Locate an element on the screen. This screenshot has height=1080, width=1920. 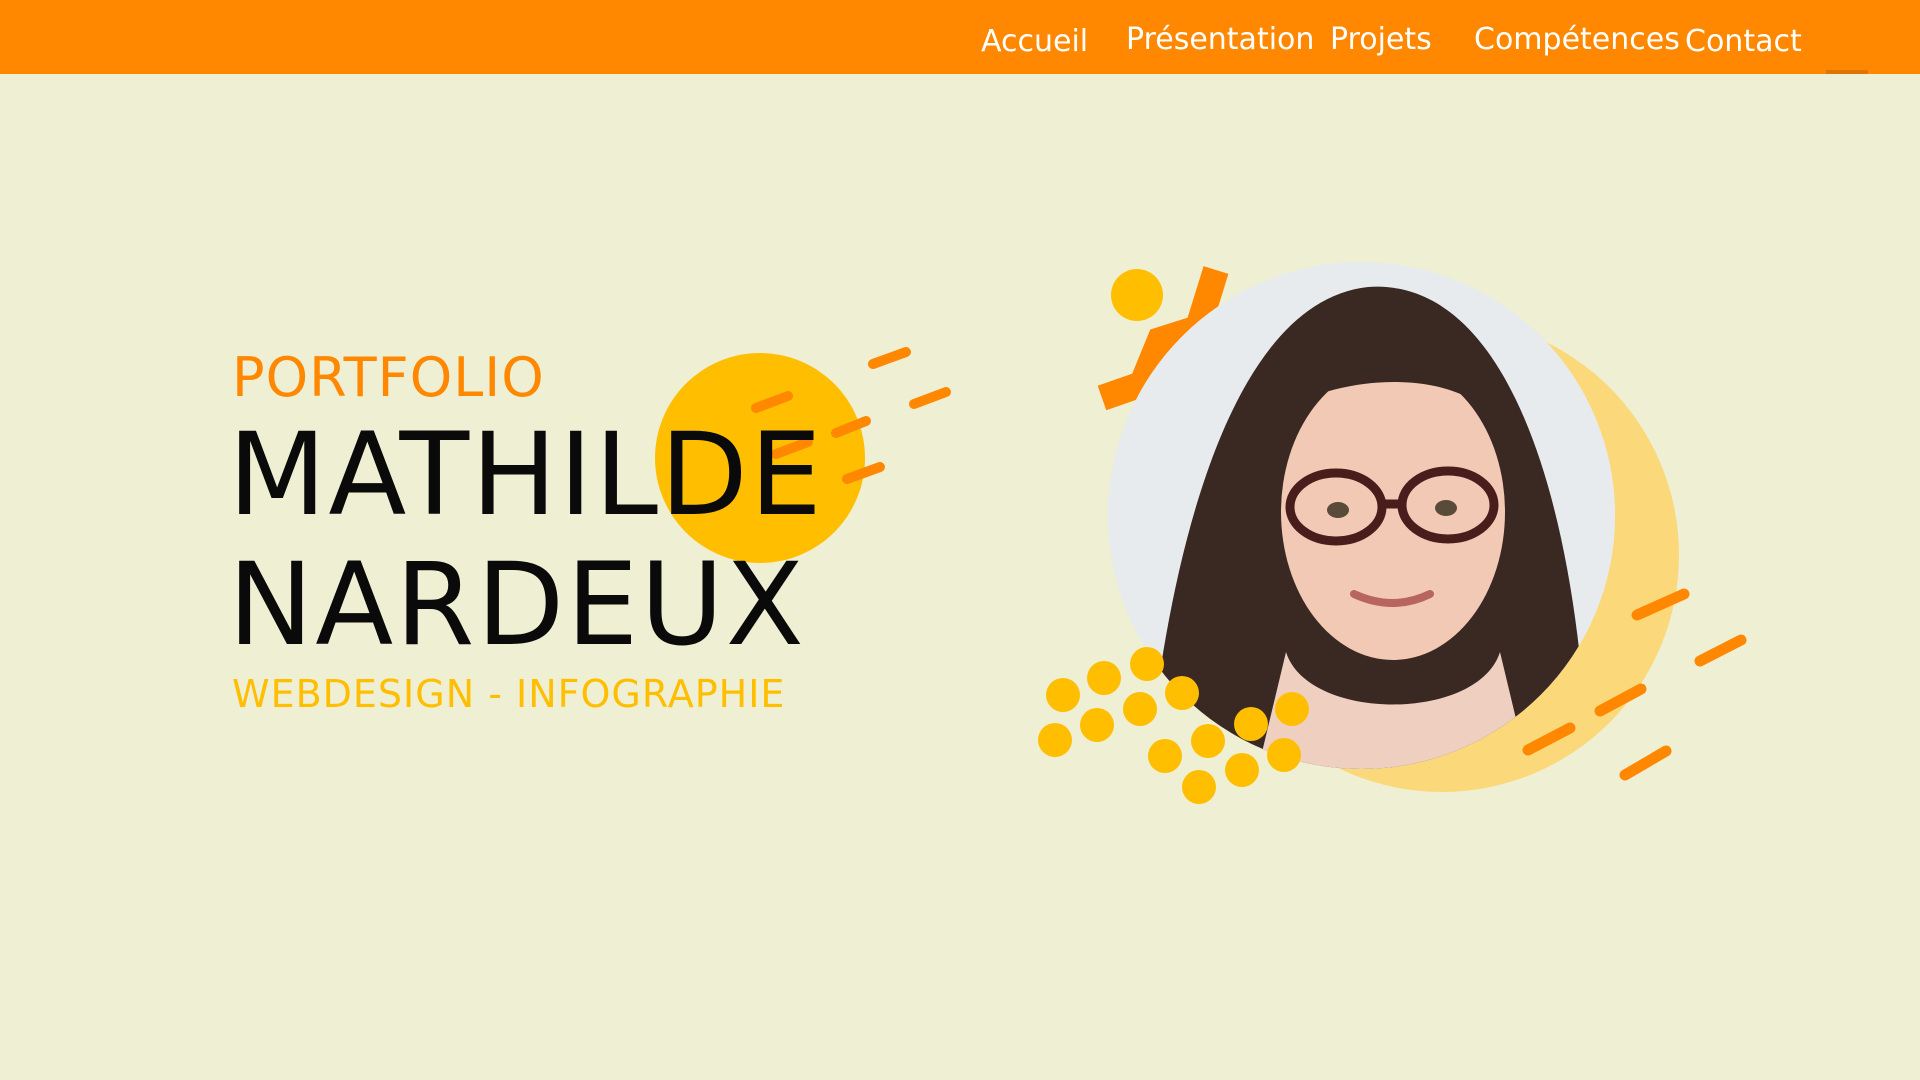
tagline: WEBDESIGN - INFOGRAPHIE is located at coordinates (509, 694).